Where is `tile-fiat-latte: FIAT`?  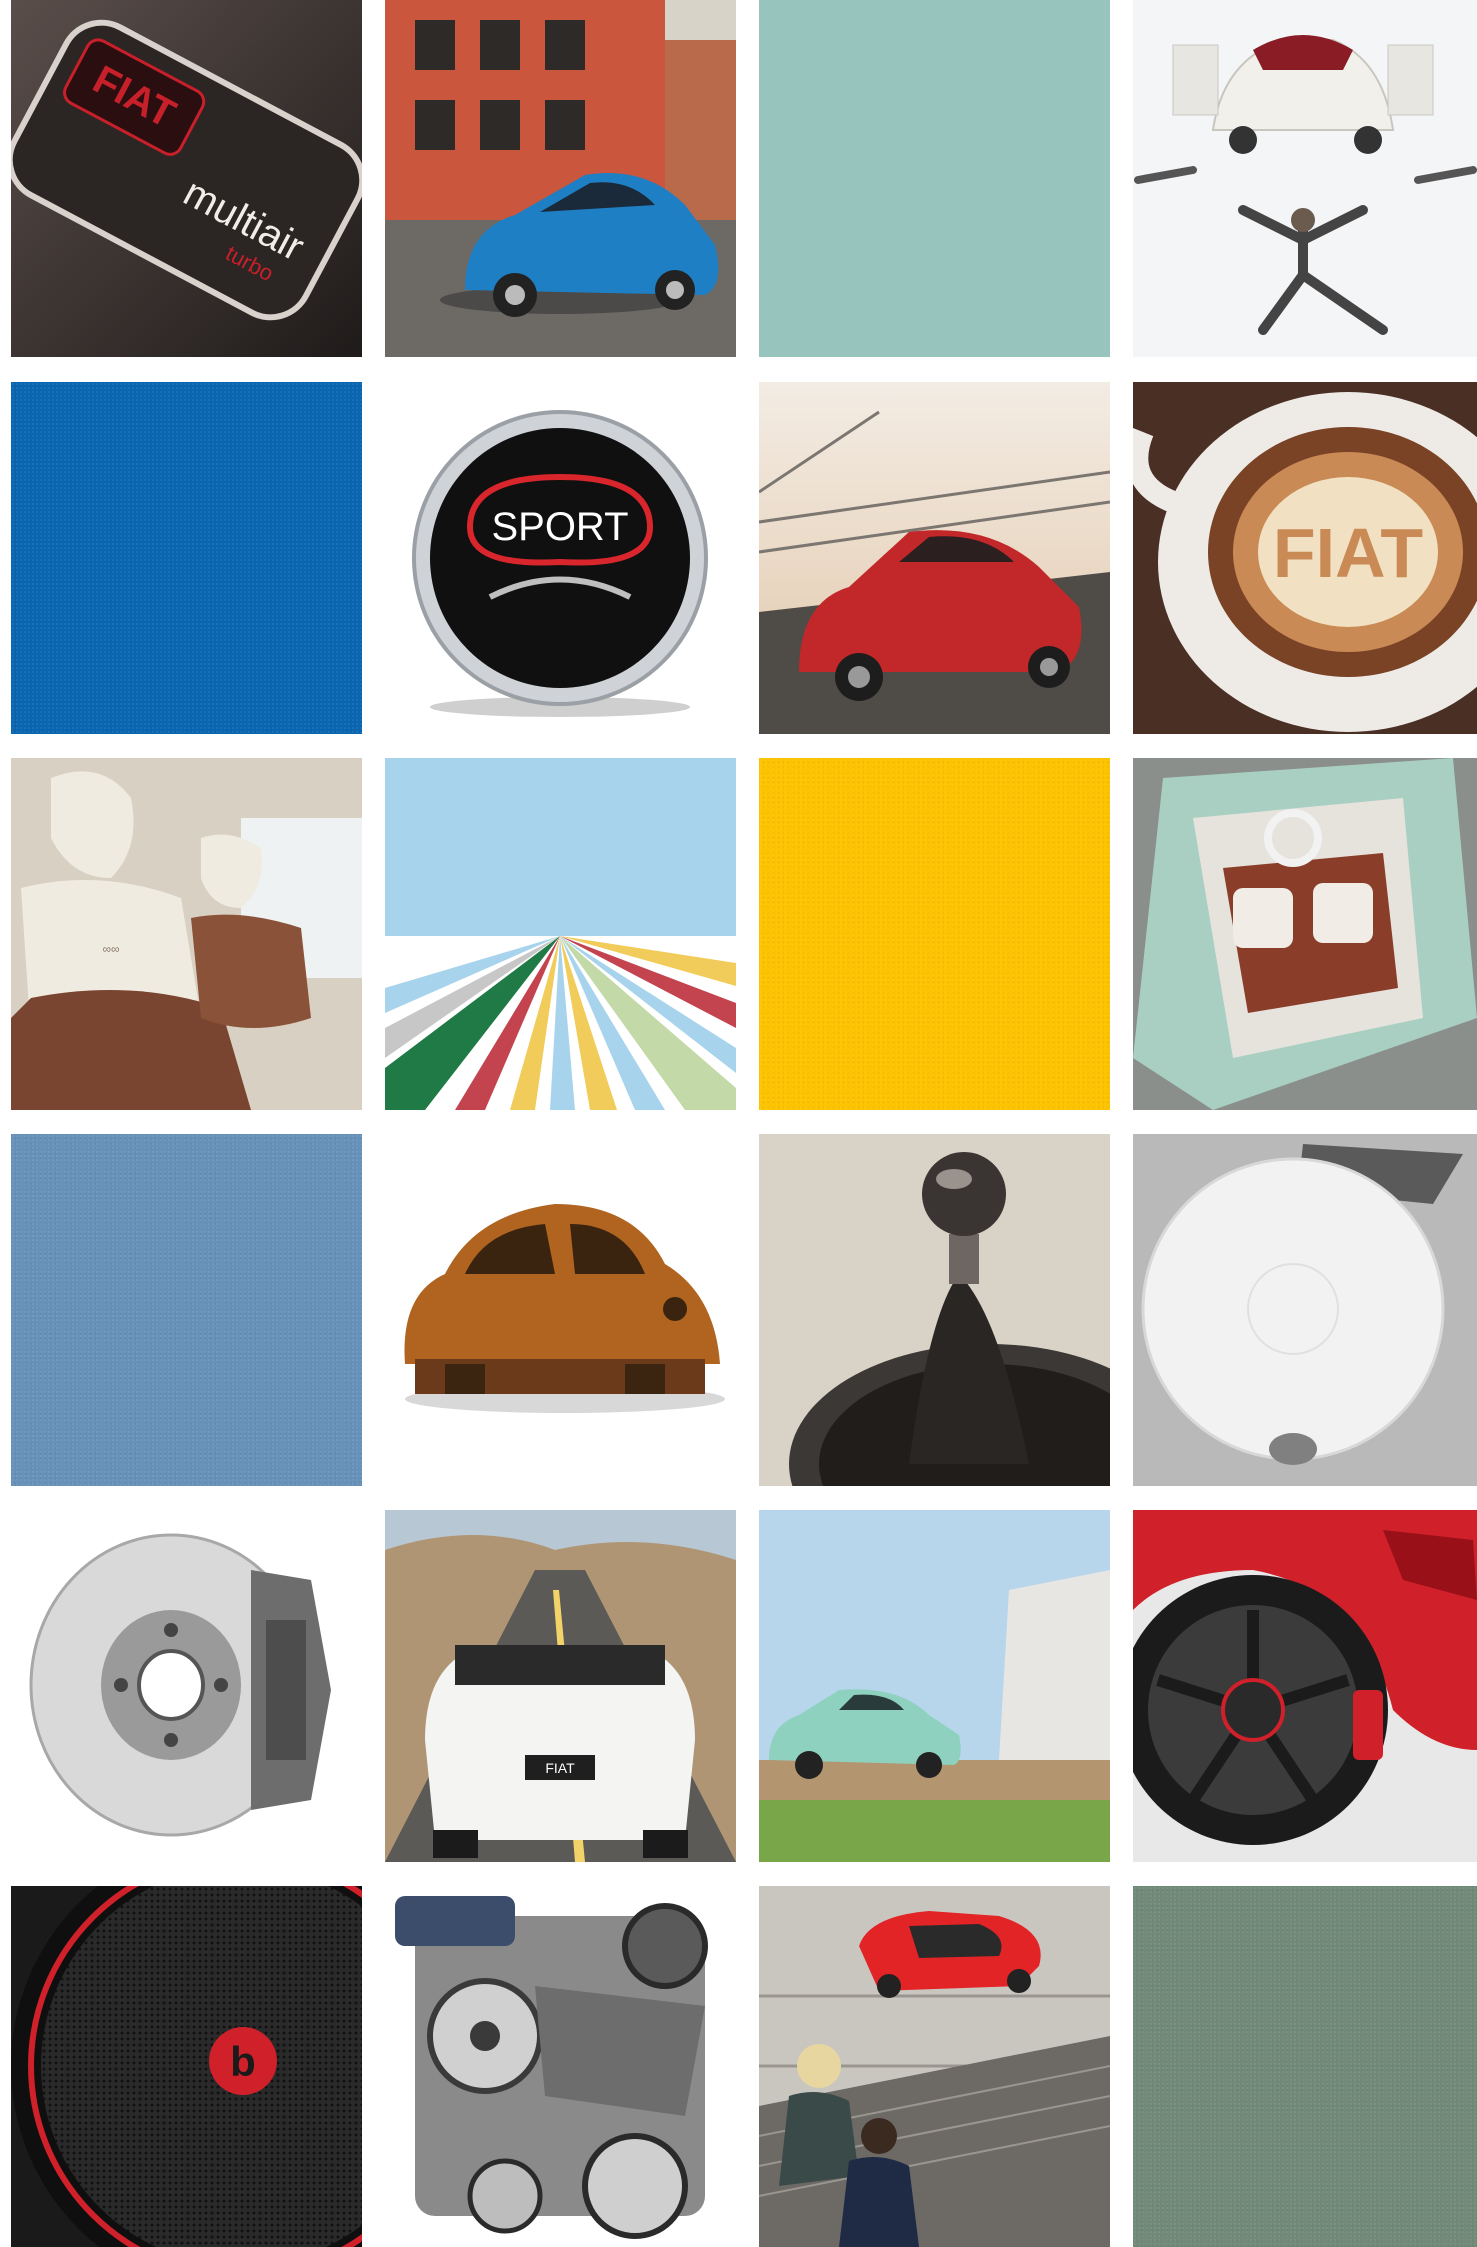
tile-fiat-latte: FIAT is located at coordinates (1305, 558).